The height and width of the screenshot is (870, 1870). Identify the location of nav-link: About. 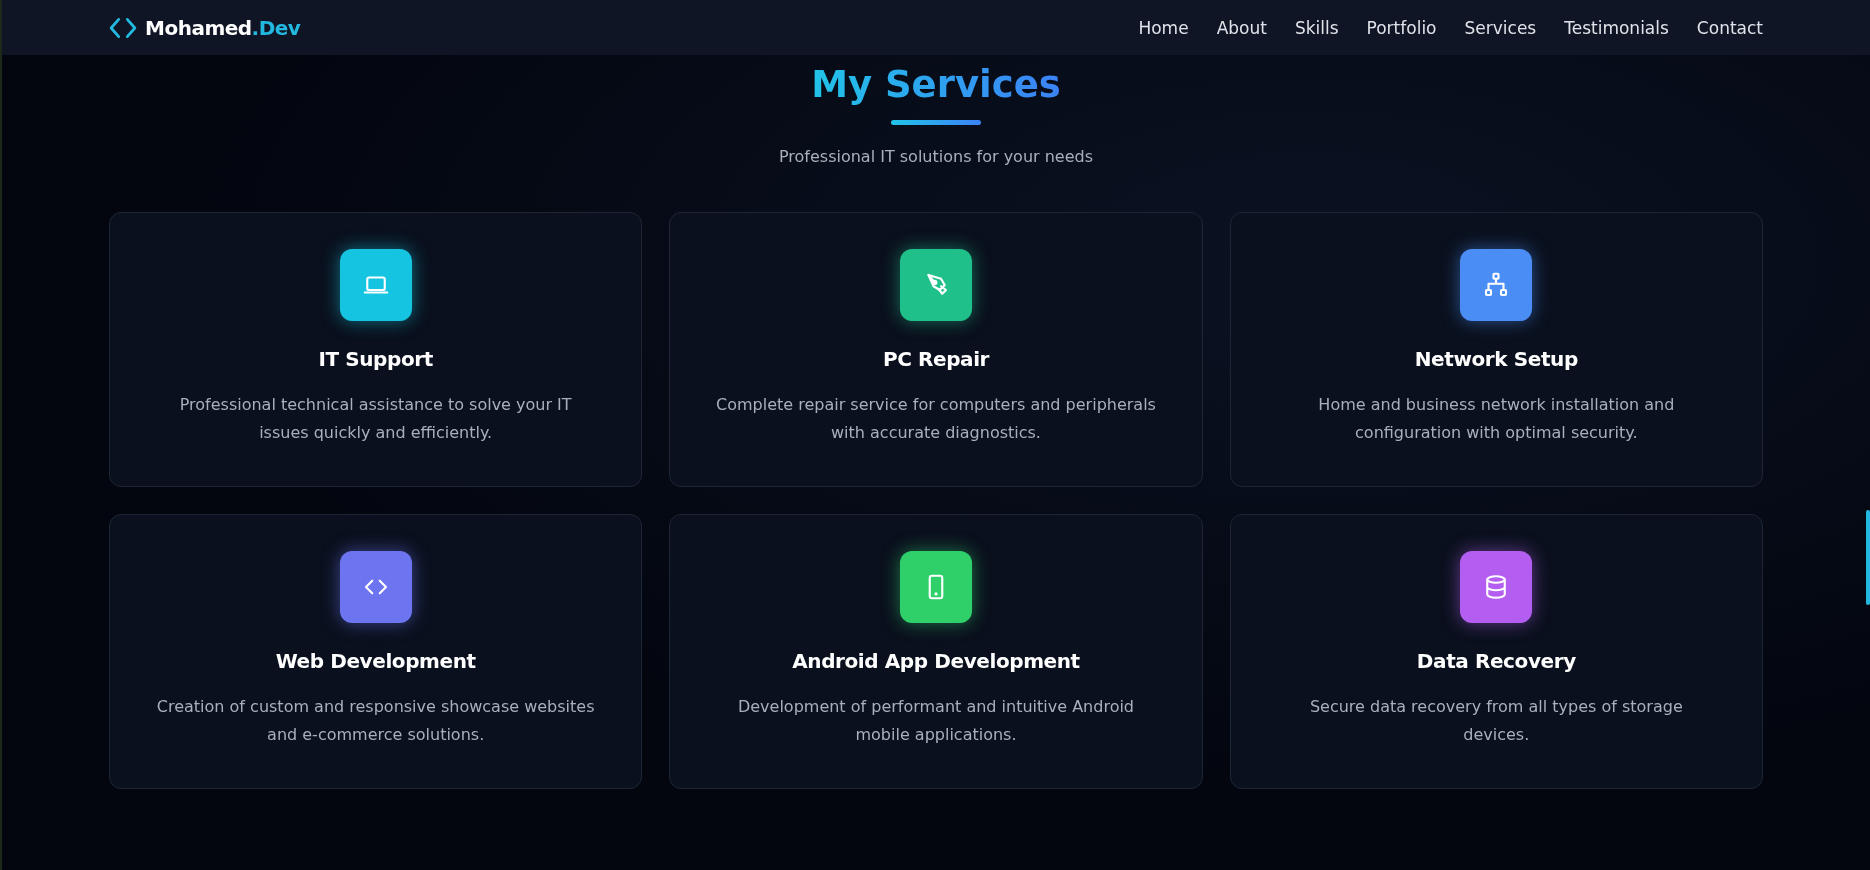
(1241, 27).